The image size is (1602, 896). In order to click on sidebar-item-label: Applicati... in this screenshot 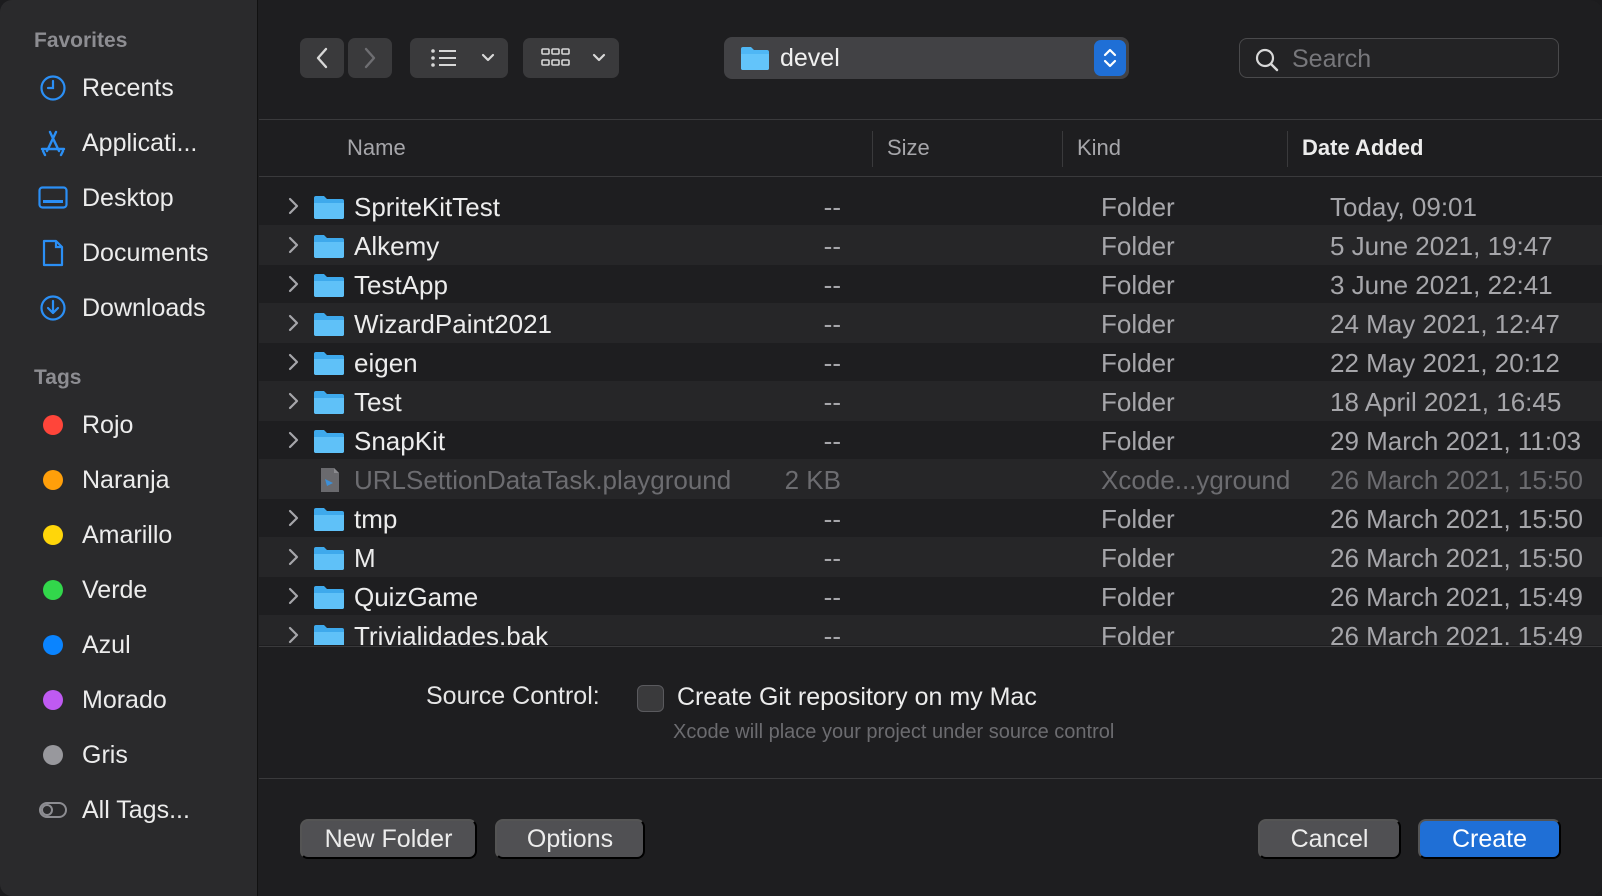, I will do `click(140, 142)`.